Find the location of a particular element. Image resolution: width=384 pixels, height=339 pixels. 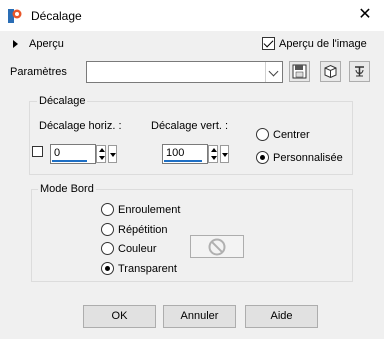

h-offset-stepper is located at coordinates (101, 154).